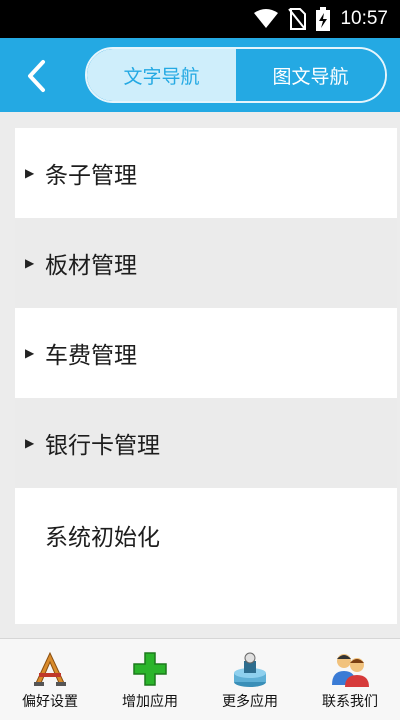 Image resolution: width=400 pixels, height=720 pixels. Describe the element at coordinates (310, 75) in the screenshot. I see `tab-image-nav: 图文导航` at that location.